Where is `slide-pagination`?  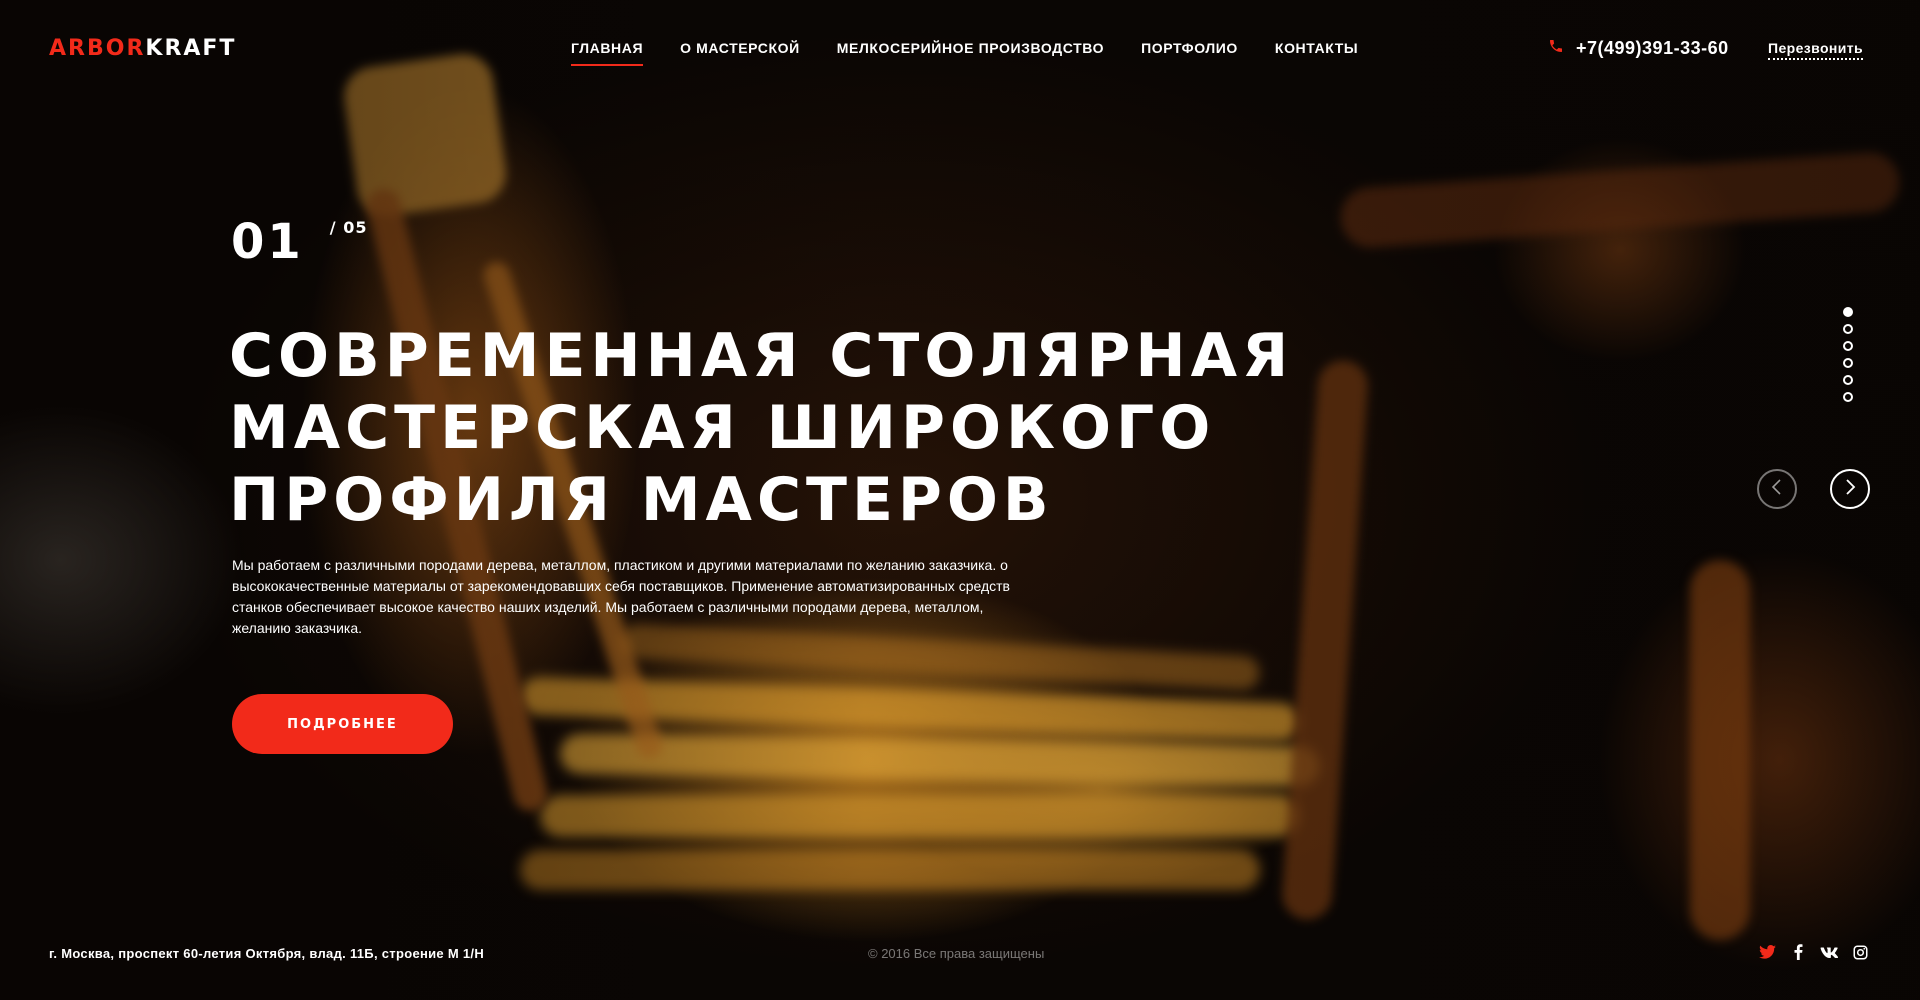 slide-pagination is located at coordinates (1848, 354).